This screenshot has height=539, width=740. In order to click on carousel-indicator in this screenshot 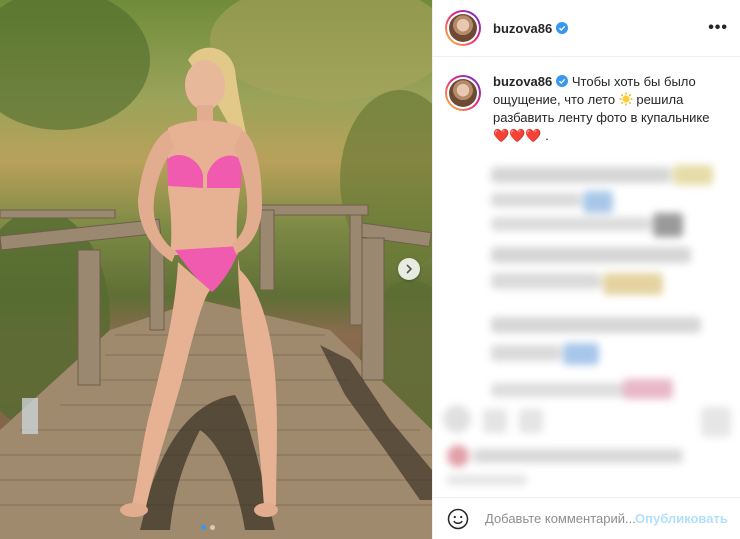, I will do `click(208, 527)`.